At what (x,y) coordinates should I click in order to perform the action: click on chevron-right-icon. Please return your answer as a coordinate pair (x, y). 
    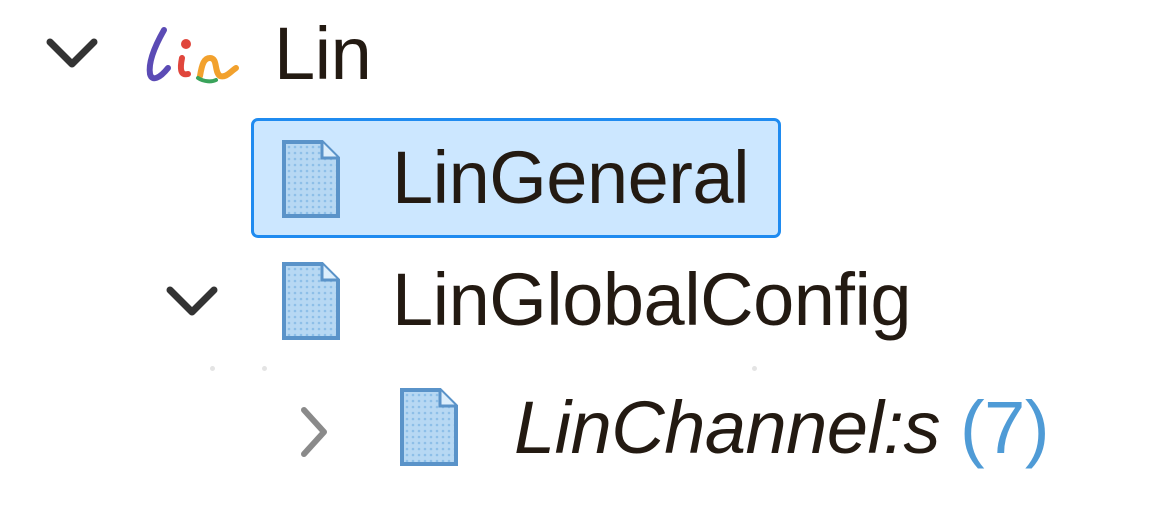
    Looking at the image, I should click on (312, 432).